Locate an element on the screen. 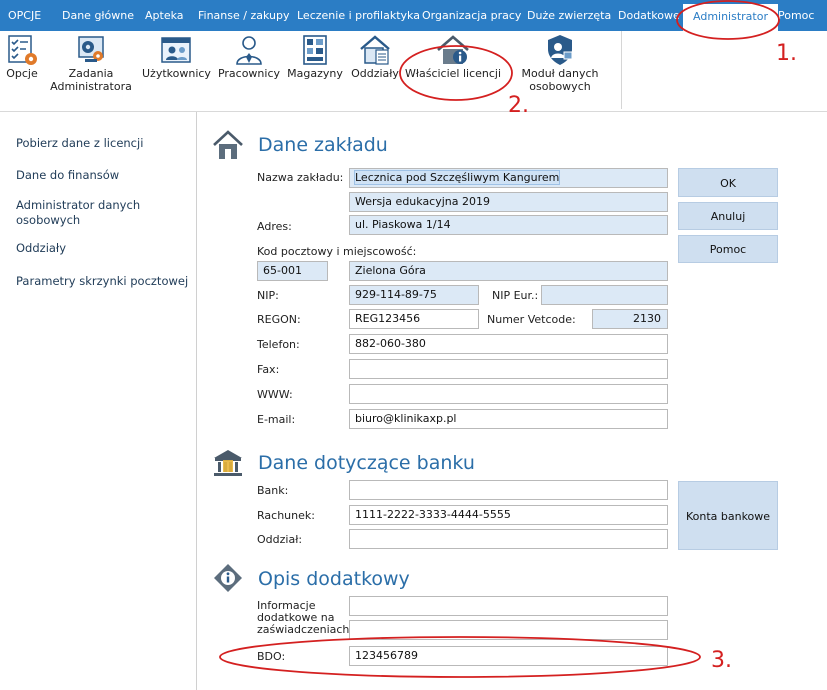 The image size is (827, 690). sidebar-item-parametry-skrzynki: Parametry skrzynki pocztowej is located at coordinates (102, 281).